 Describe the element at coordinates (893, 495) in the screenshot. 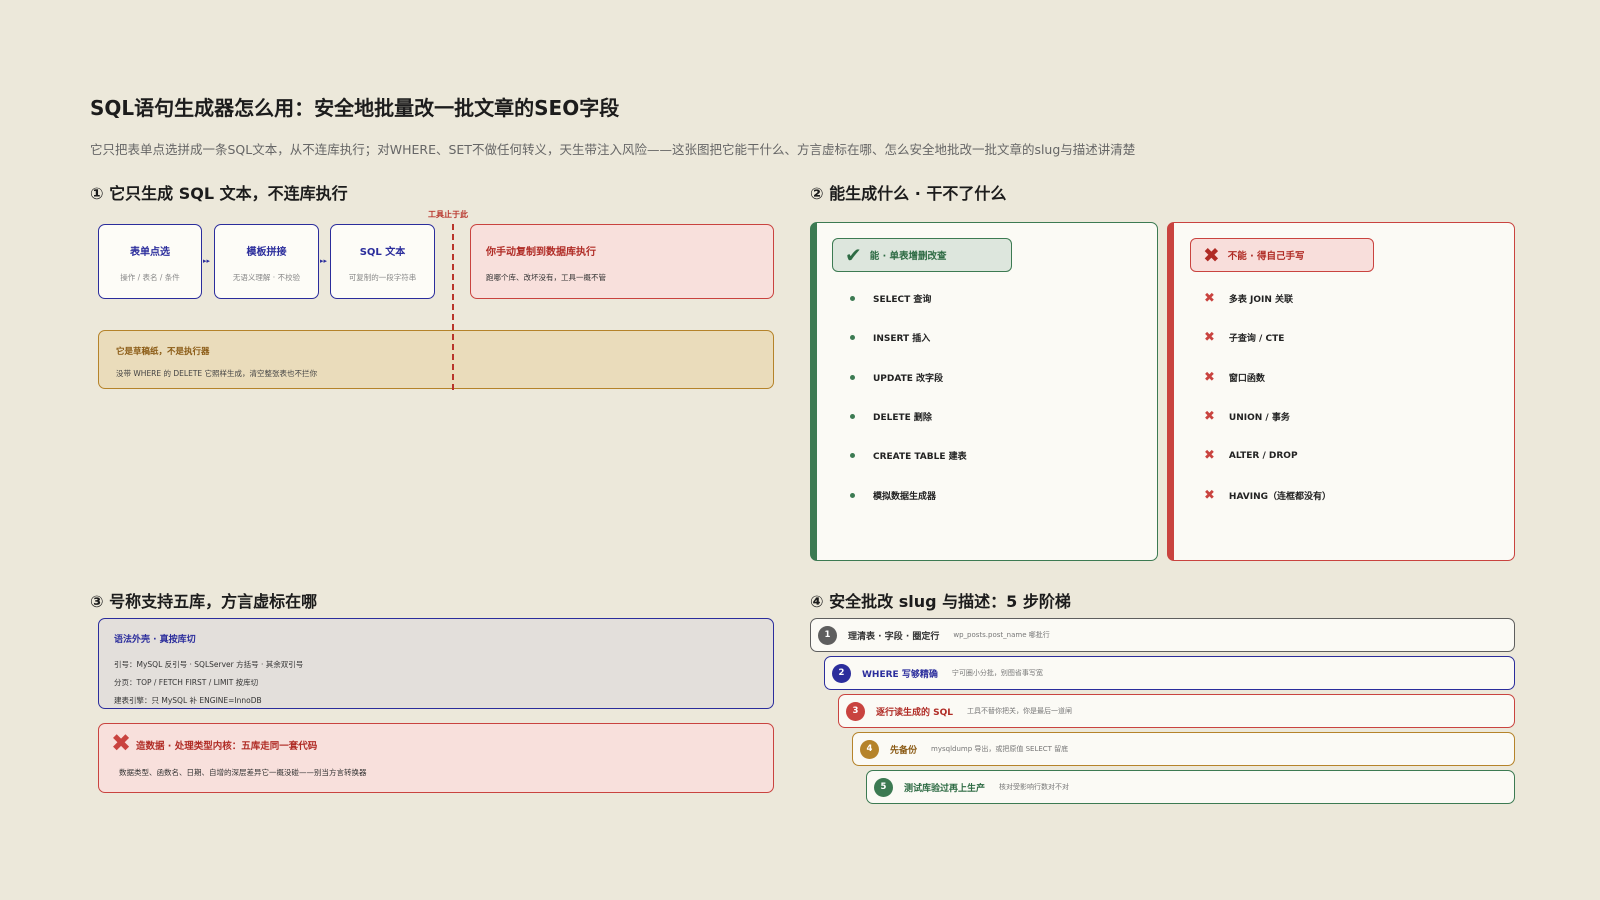

I see `can-item: 模拟数据生成器` at that location.